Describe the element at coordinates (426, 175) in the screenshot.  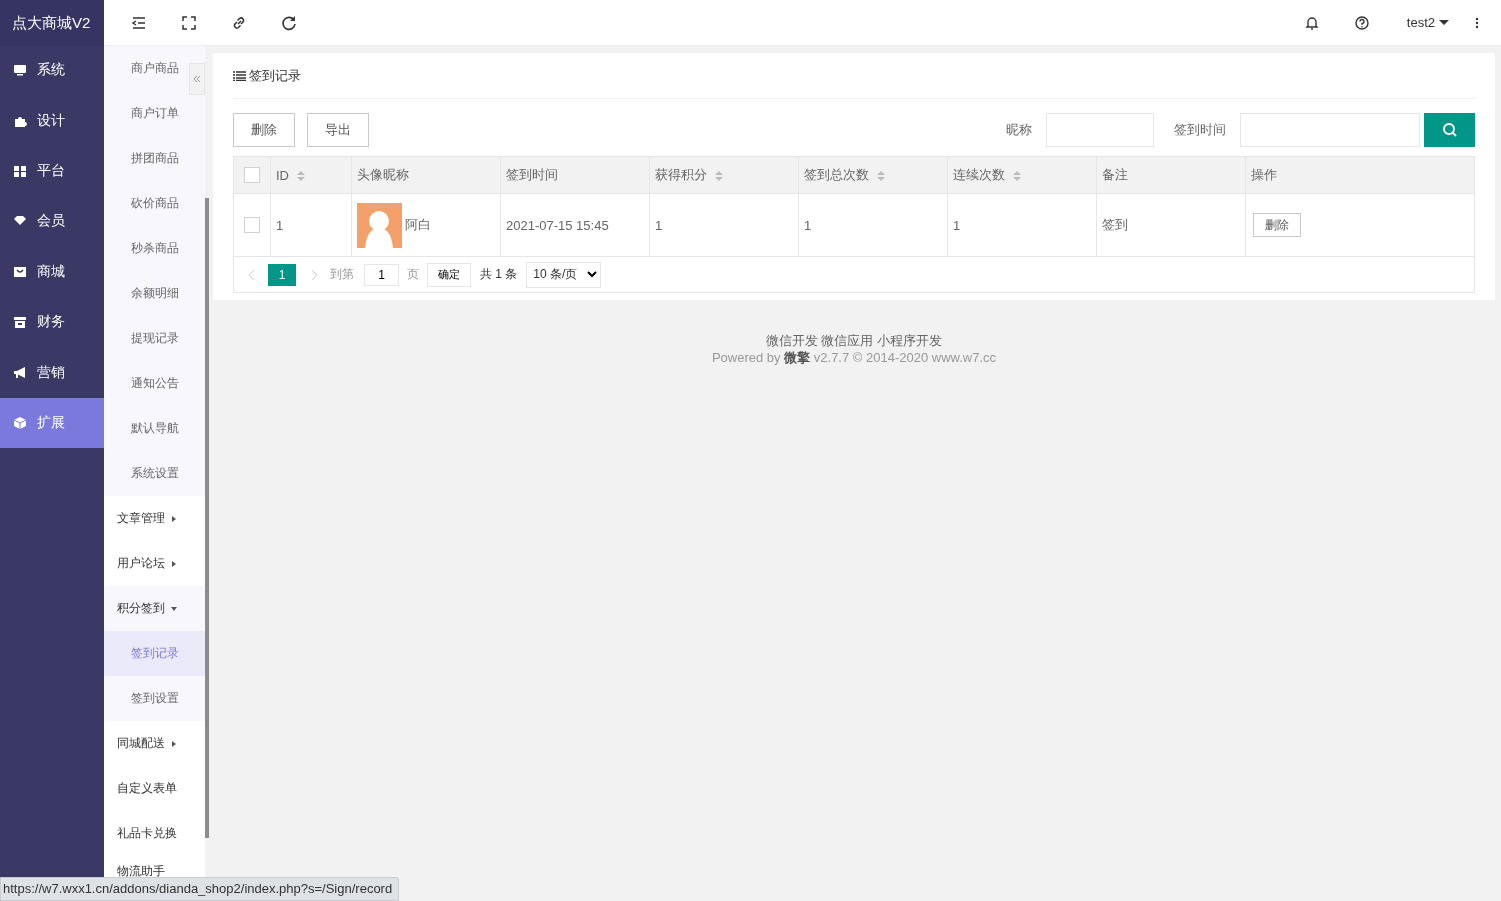
I see `column-header: 头像昵称` at that location.